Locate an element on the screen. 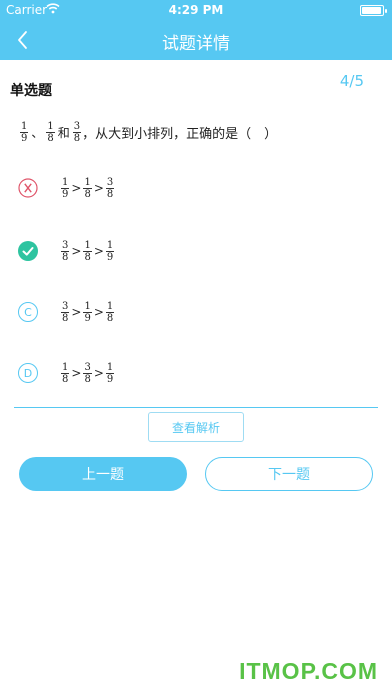 The image size is (392, 696). correct-check-icon is located at coordinates (28, 251).